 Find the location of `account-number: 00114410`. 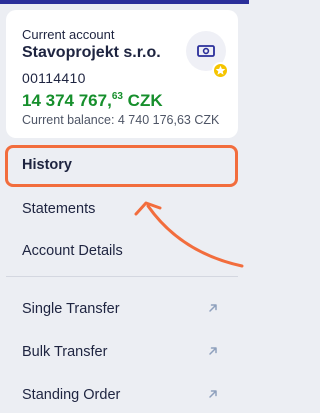

account-number: 00114410 is located at coordinates (54, 78).